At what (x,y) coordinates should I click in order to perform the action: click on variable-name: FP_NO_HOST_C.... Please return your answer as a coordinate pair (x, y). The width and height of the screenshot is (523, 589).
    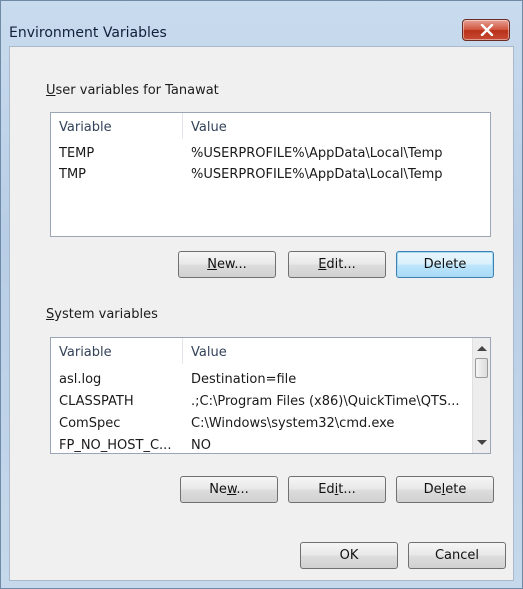
    Looking at the image, I should click on (115, 445).